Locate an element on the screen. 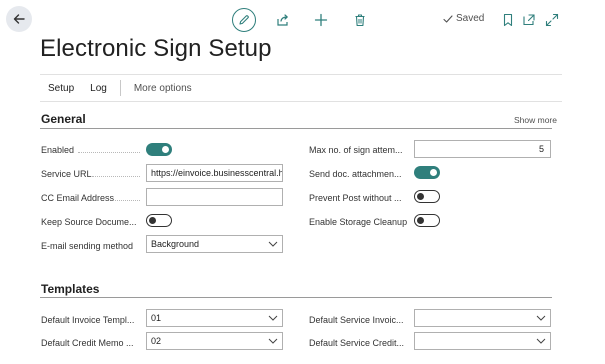  service-invoice-select is located at coordinates (482, 318).